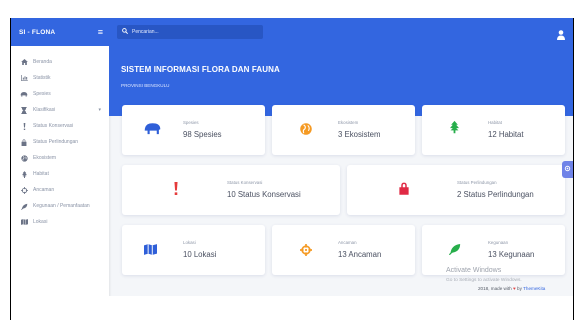 This screenshot has width=584, height=320. I want to click on sidebar-item-status-konservasi: Status Konservasi, so click(60, 126).